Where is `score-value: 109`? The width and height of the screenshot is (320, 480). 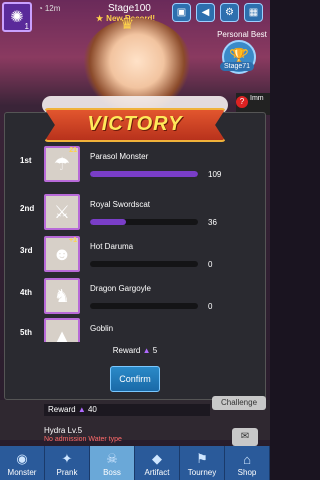
score-value: 109 is located at coordinates (215, 174).